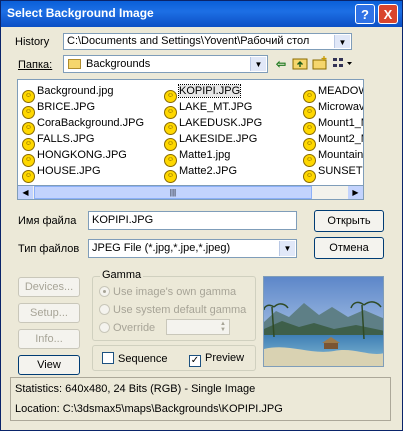 The height and width of the screenshot is (431, 403). What do you see at coordinates (74, 64) in the screenshot?
I see `folder-icon` at bounding box center [74, 64].